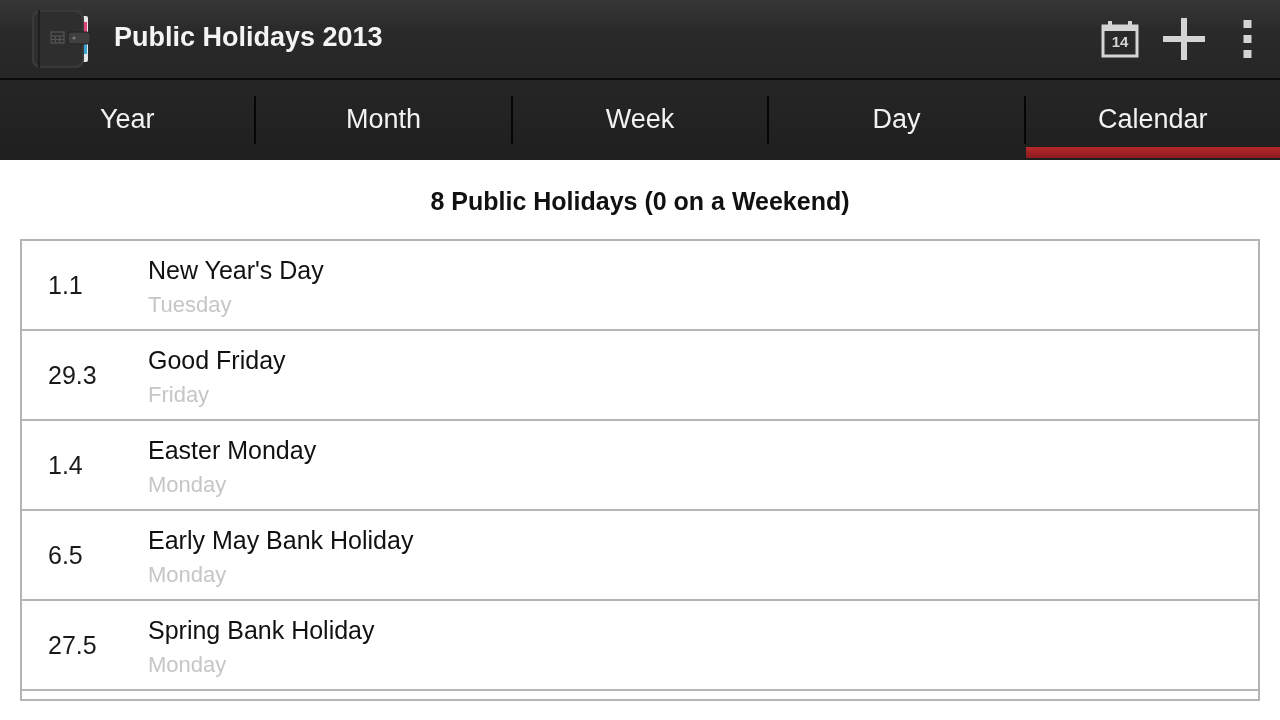 The image size is (1280, 720). I want to click on holiday-name: Good Friday, so click(217, 360).